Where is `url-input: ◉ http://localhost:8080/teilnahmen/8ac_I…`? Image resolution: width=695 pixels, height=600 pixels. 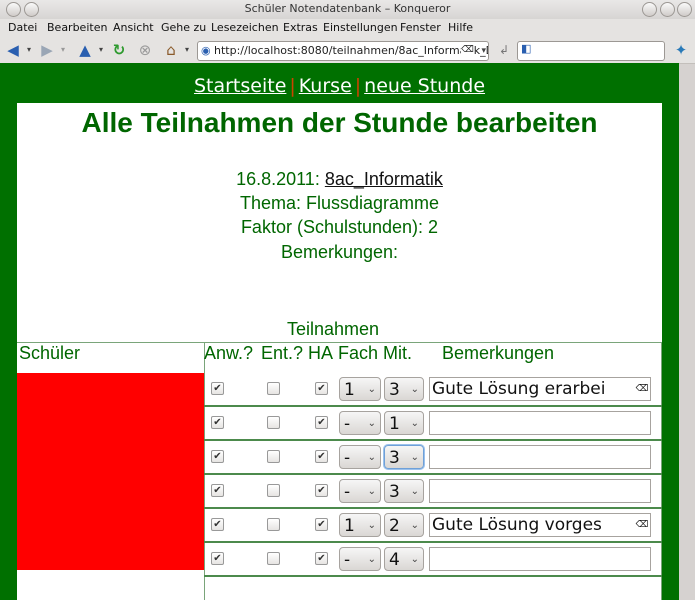
url-input: ◉ http://localhost:8080/teilnahmen/8ac_I… is located at coordinates (343, 51).